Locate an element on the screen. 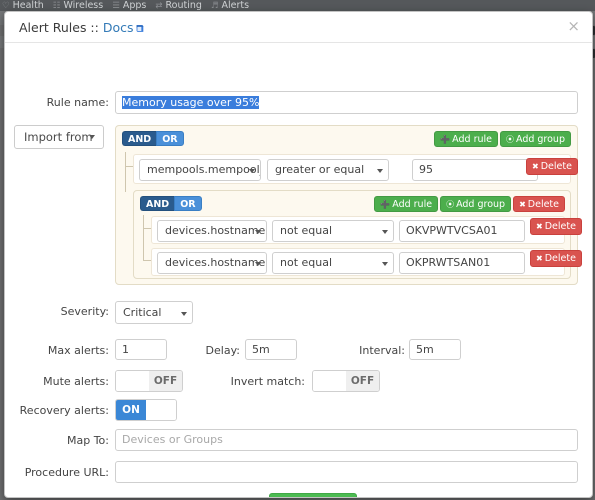  nav-item-routing: ⇄ Routing is located at coordinates (181, 5).